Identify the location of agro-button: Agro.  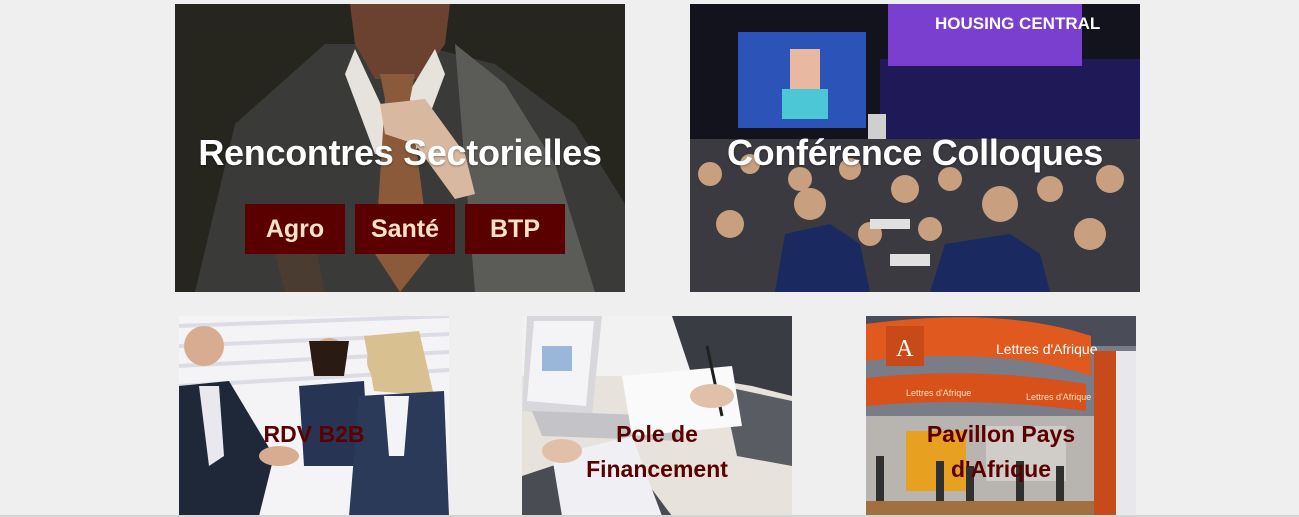
(295, 229).